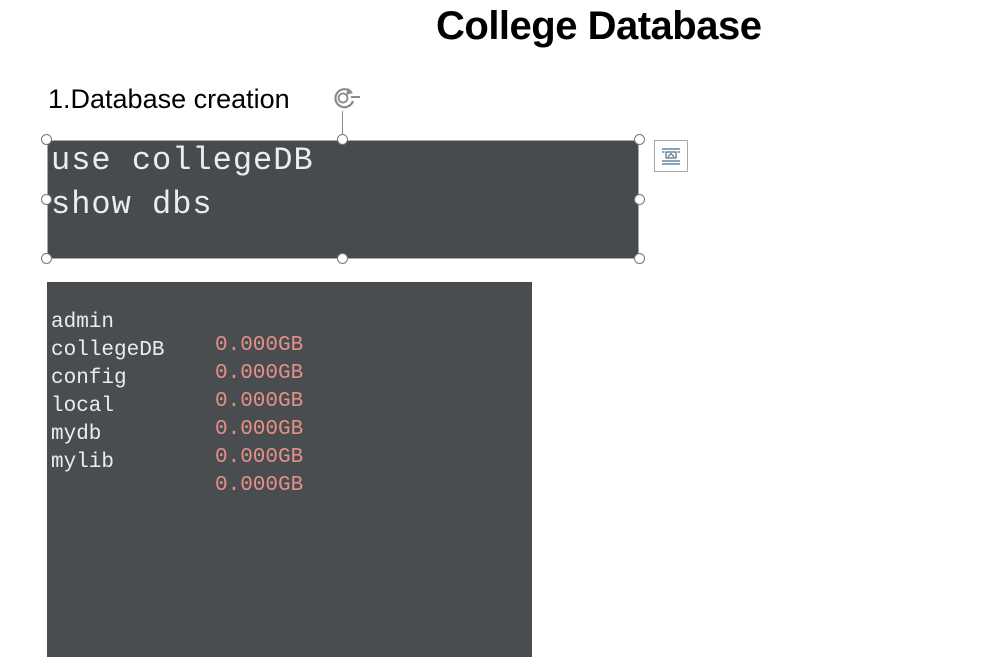 This screenshot has width=1007, height=657. I want to click on db-name: mylib, so click(83, 462).